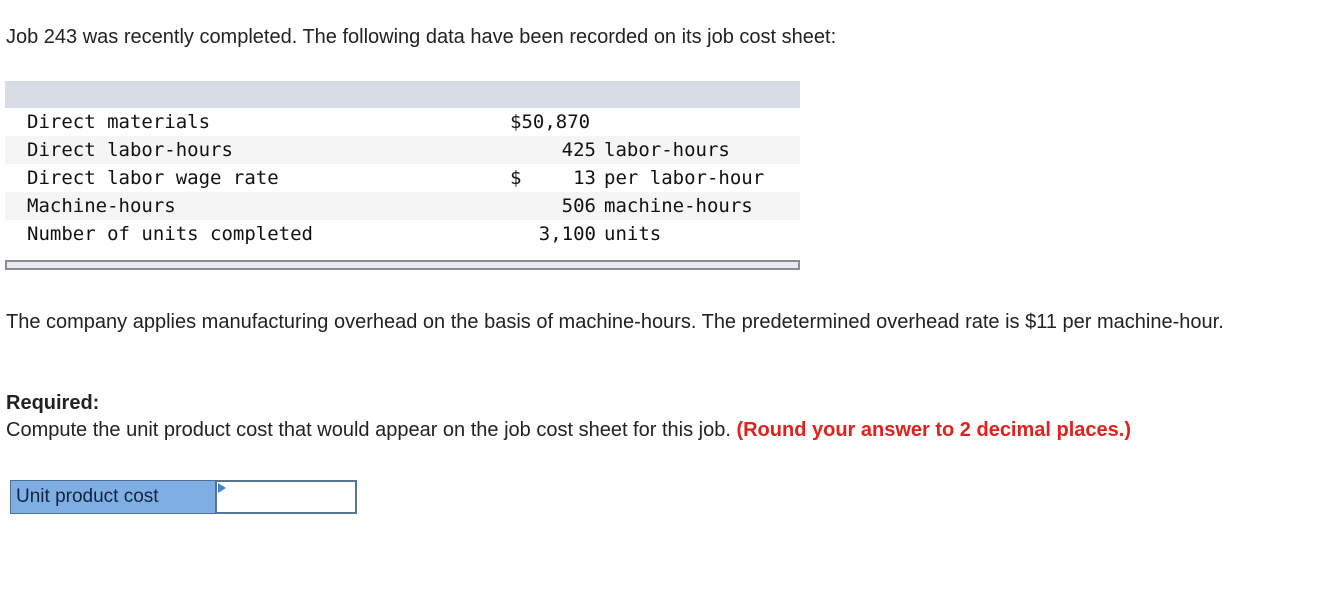  What do you see at coordinates (566, 150) in the screenshot?
I see `row-amount: 425` at bounding box center [566, 150].